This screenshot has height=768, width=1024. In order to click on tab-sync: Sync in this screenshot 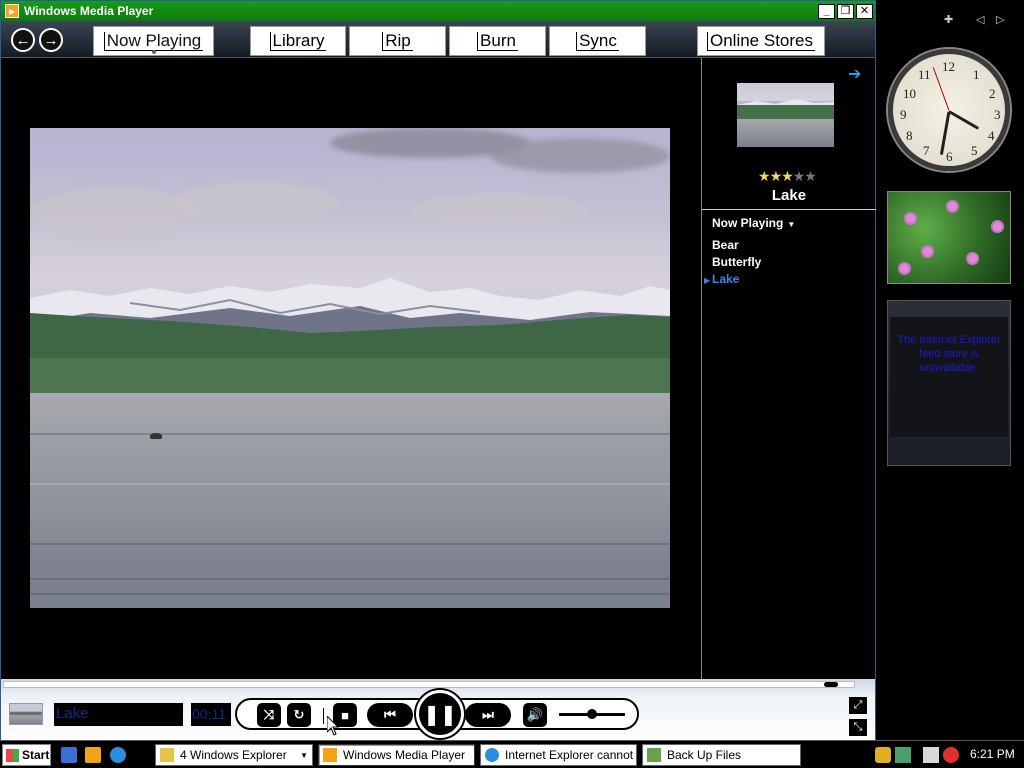, I will do `click(597, 41)`.